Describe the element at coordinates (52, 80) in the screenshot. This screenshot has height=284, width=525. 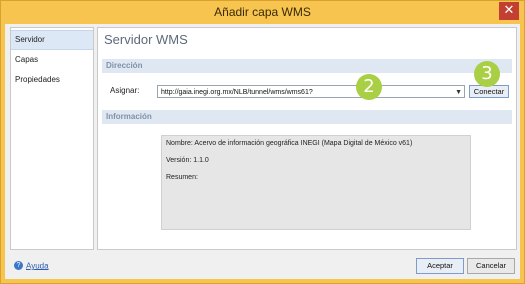
I see `nav-item-propiedades: Propiedades` at that location.